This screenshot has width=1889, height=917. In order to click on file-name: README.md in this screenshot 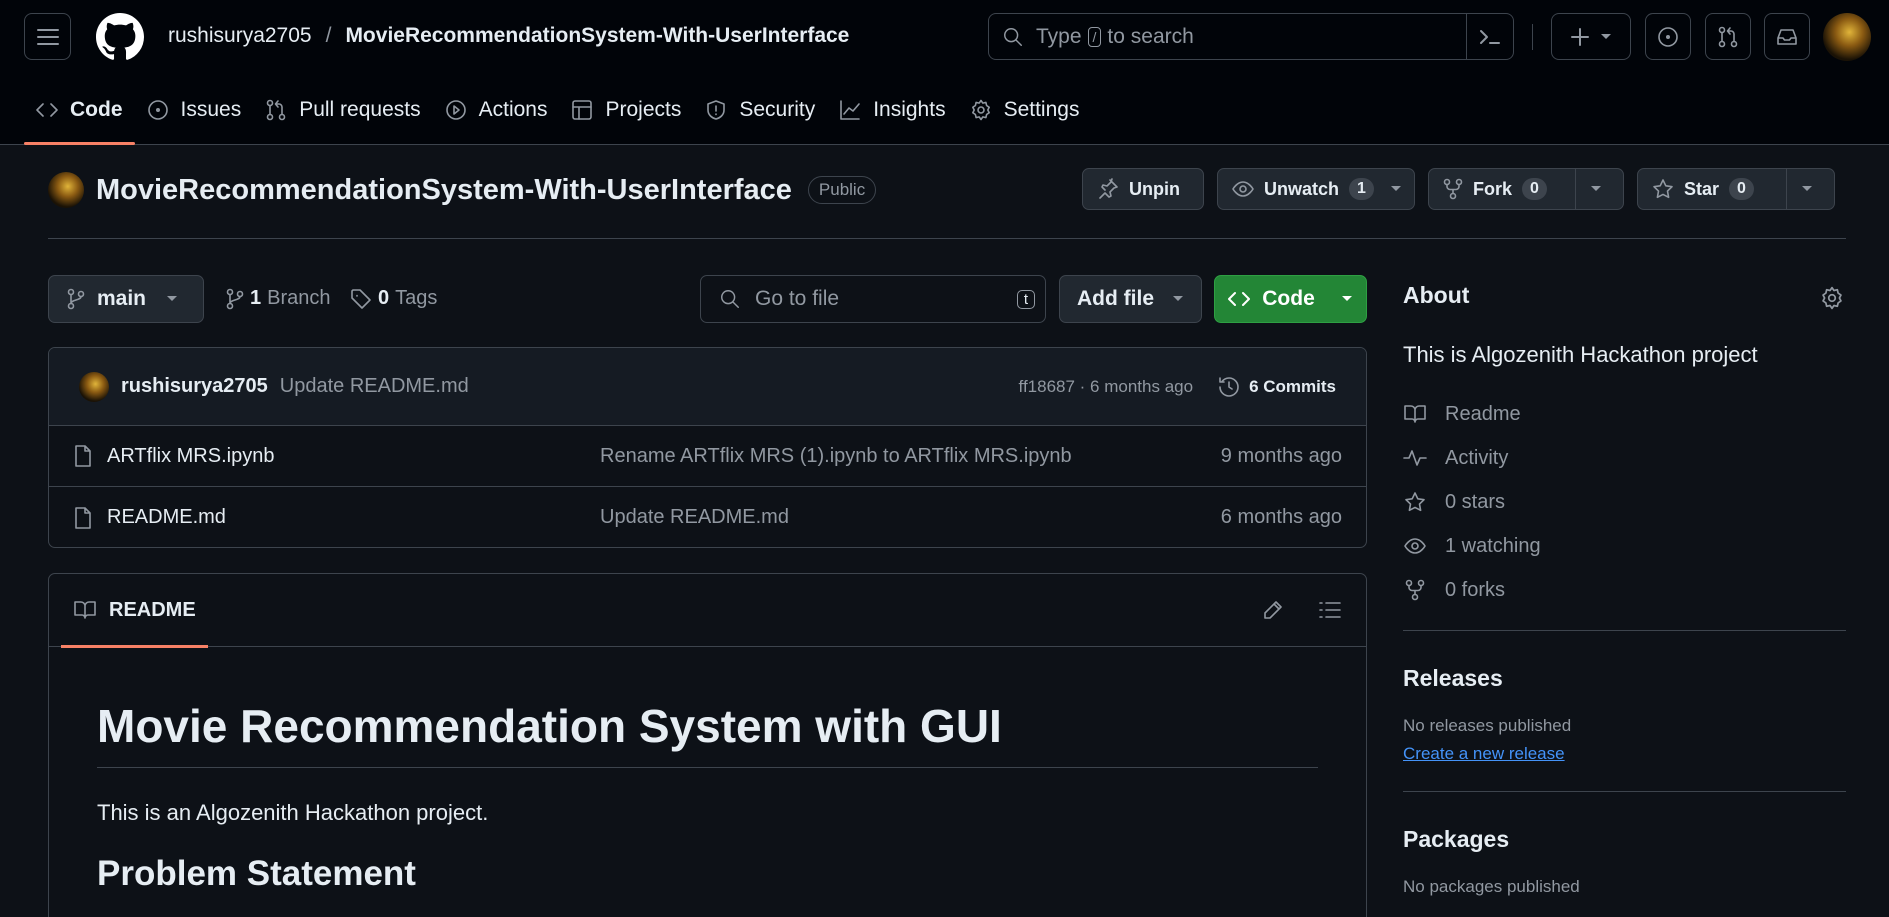, I will do `click(166, 517)`.